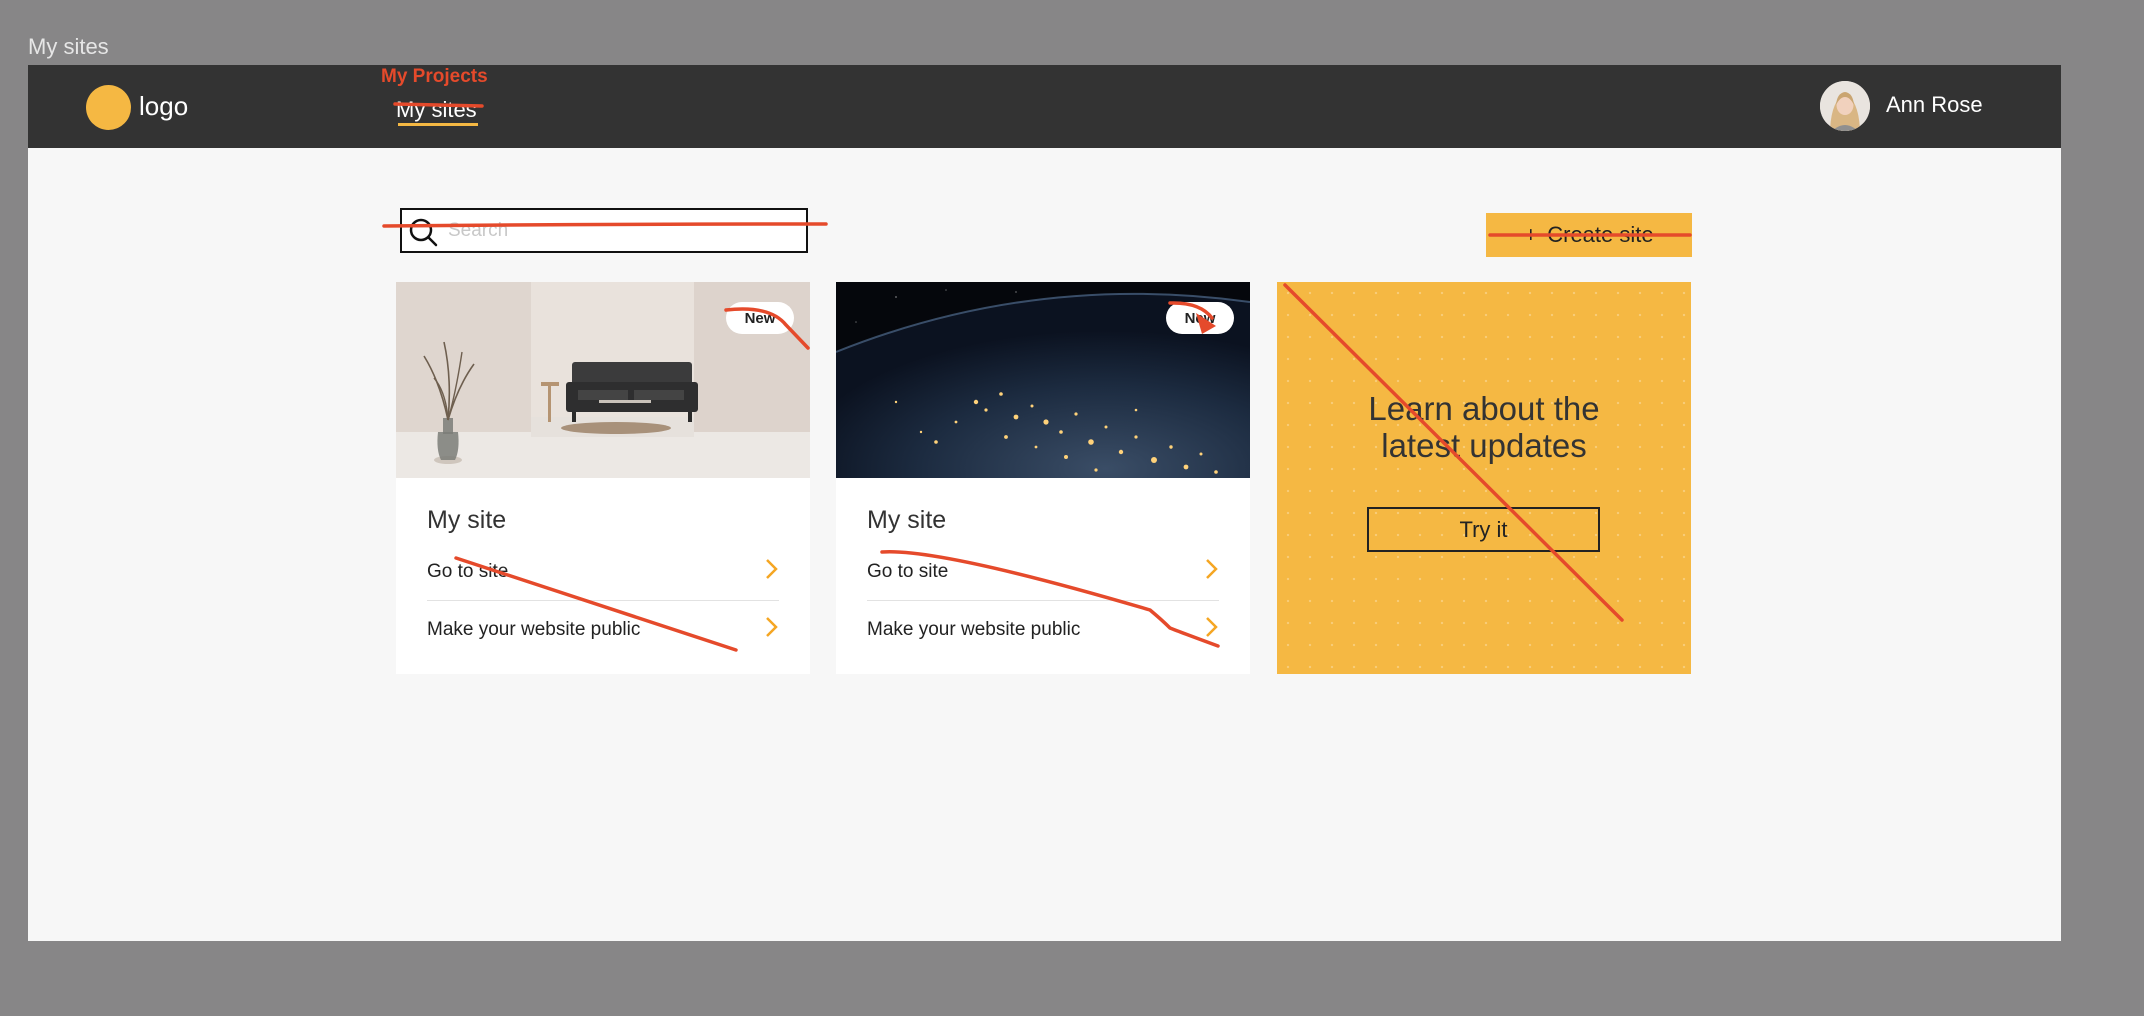 The height and width of the screenshot is (1016, 2144). I want to click on promo-title-line: latest updates, so click(1484, 445).